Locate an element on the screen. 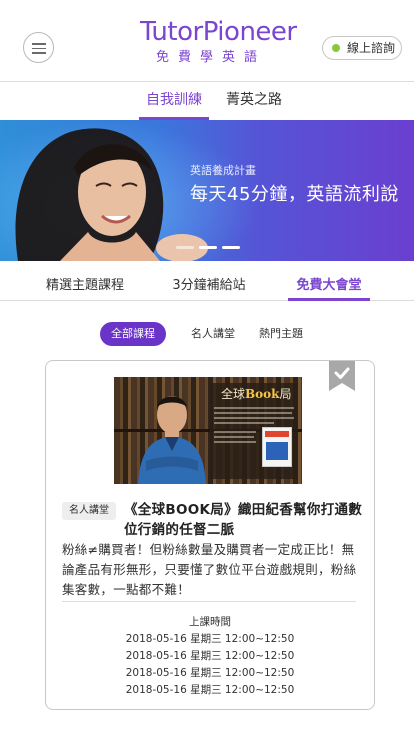 This screenshot has width=414, height=736. top-nav: 自我訓練 菁英之路 is located at coordinates (207, 101).